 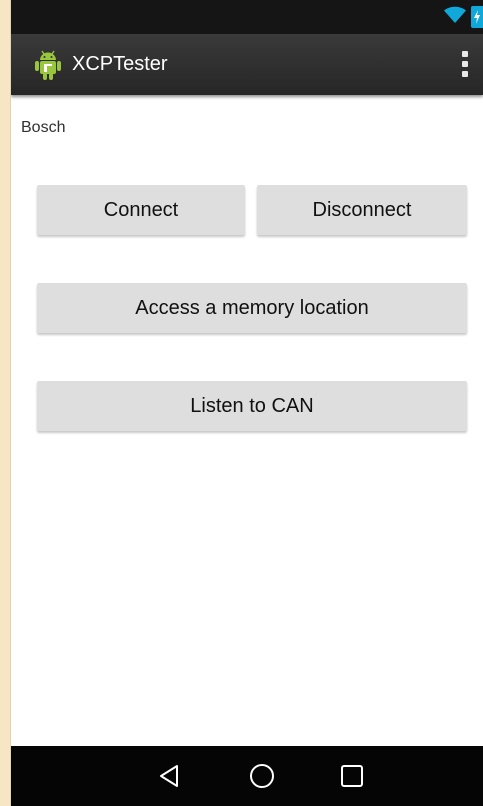 I want to click on recents-icon, so click(x=352, y=776).